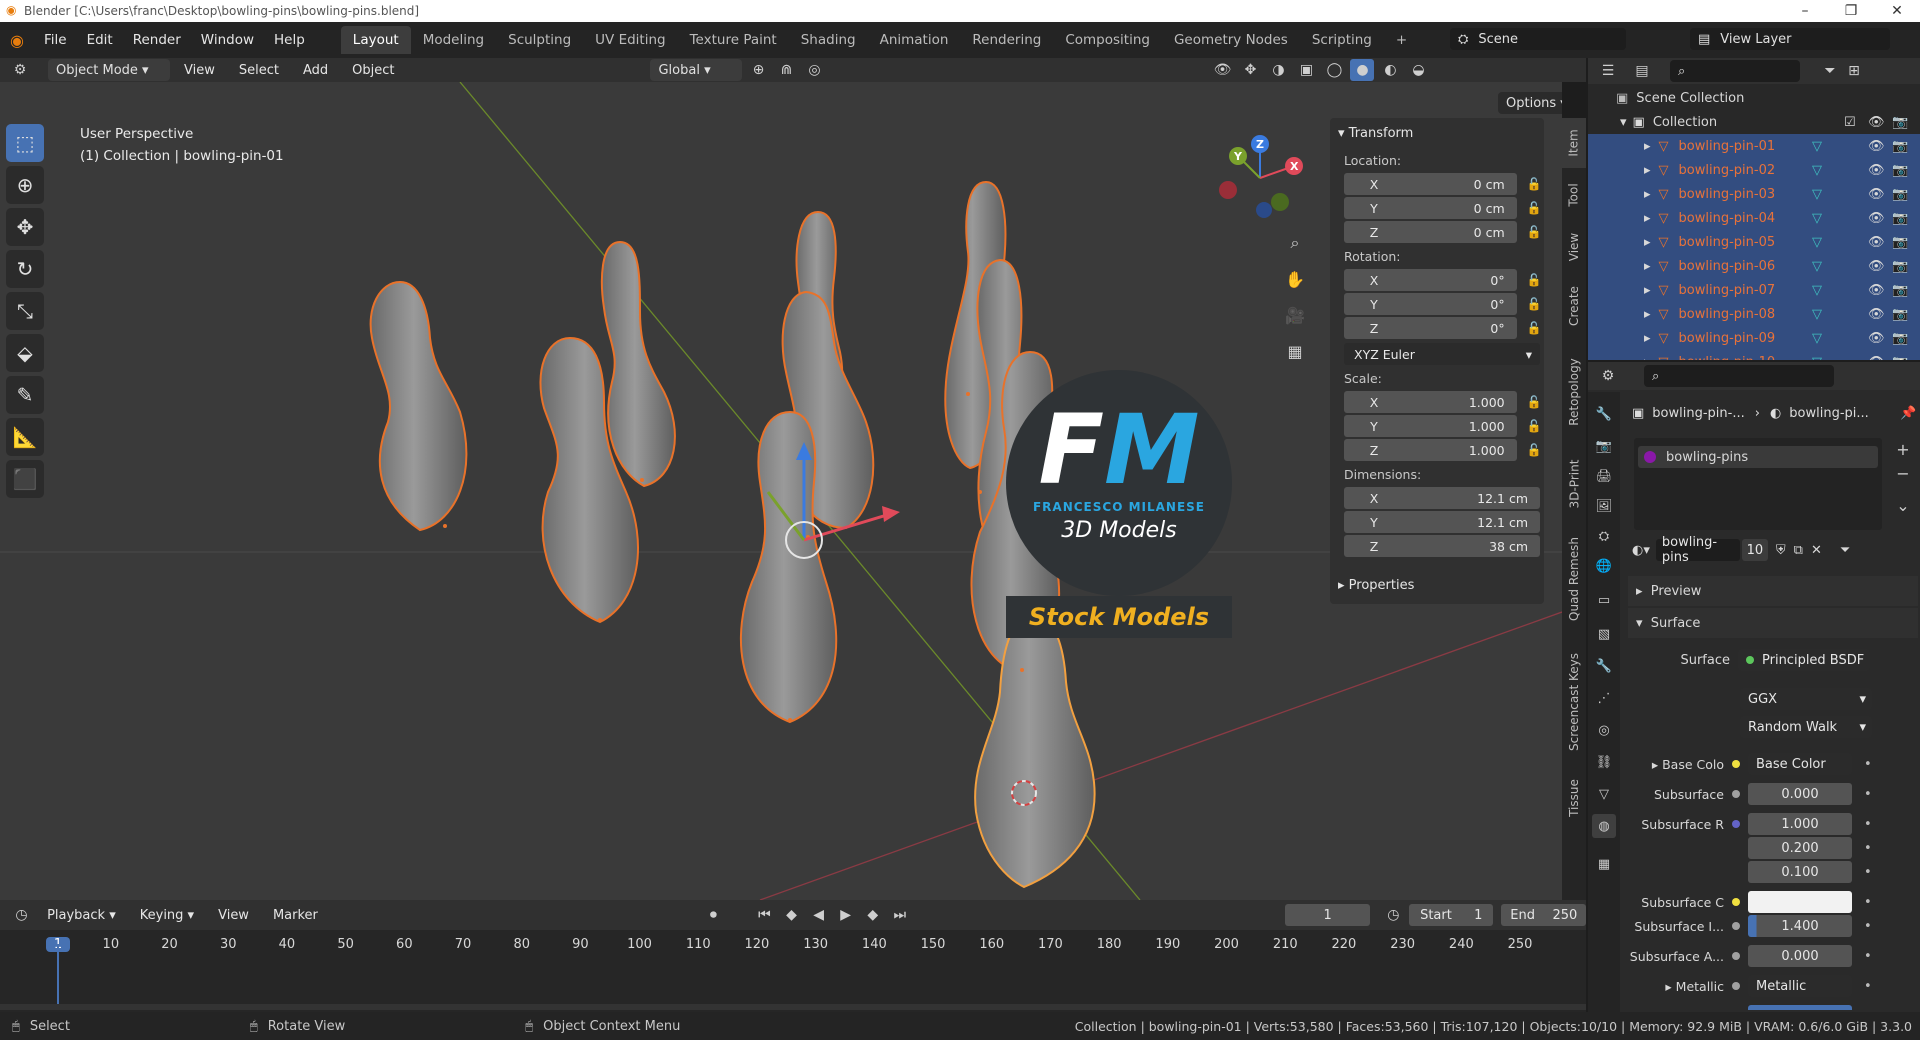 The image size is (1920, 1040). I want to click on distribution-dropdown: GGX ▾, so click(1806, 699).